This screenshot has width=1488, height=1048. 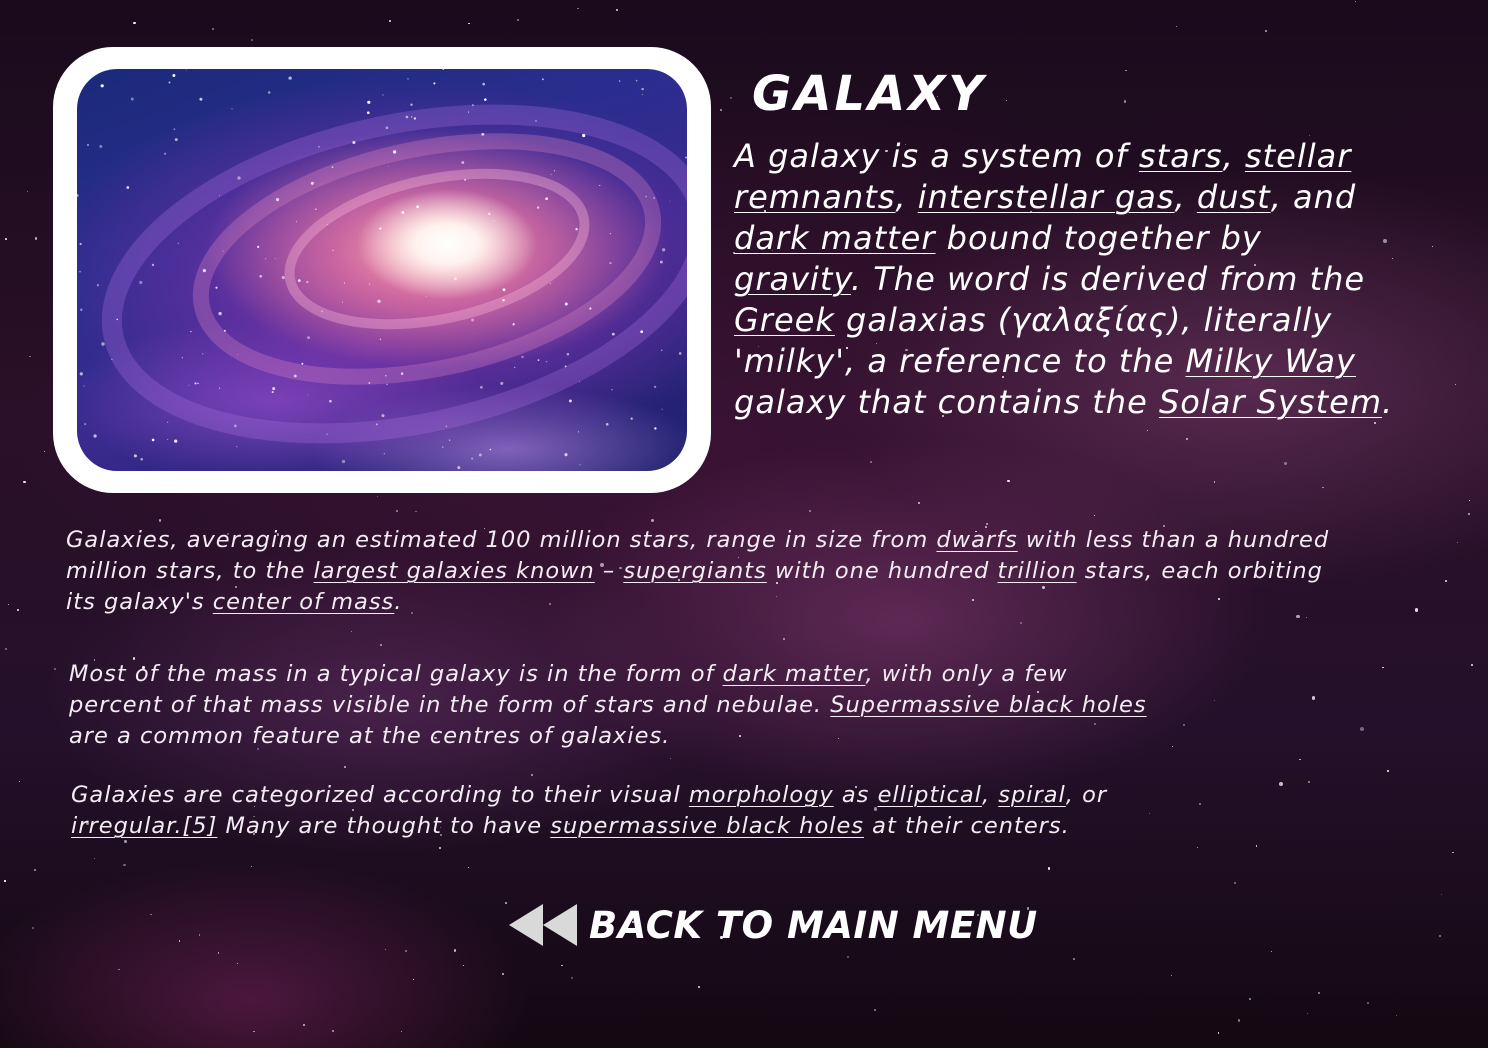 I want to click on link-supermassive-black-holes-2: supermassive black holes, so click(x=707, y=826).